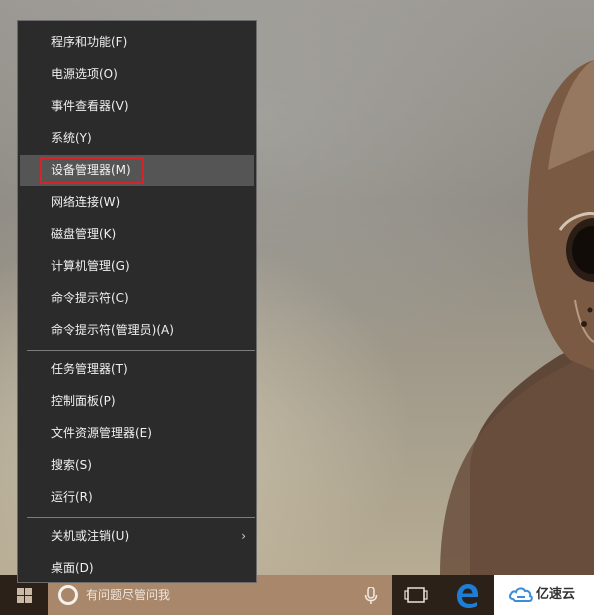  I want to click on menu-item-label: 关机或注销(U), so click(90, 536).